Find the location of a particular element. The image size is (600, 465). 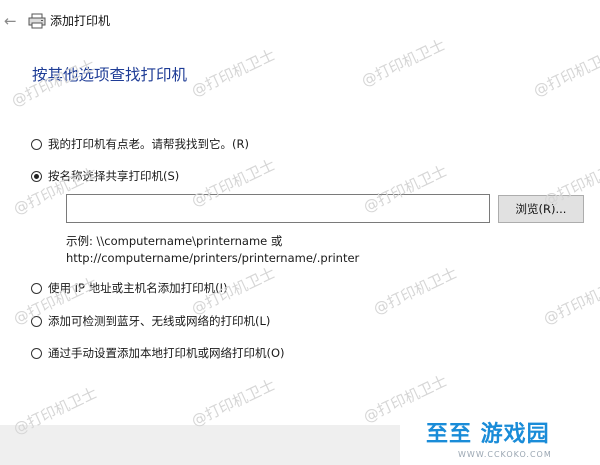

option-label: 使用 IP 地址或主机名添加打印机(I) is located at coordinates (138, 288).